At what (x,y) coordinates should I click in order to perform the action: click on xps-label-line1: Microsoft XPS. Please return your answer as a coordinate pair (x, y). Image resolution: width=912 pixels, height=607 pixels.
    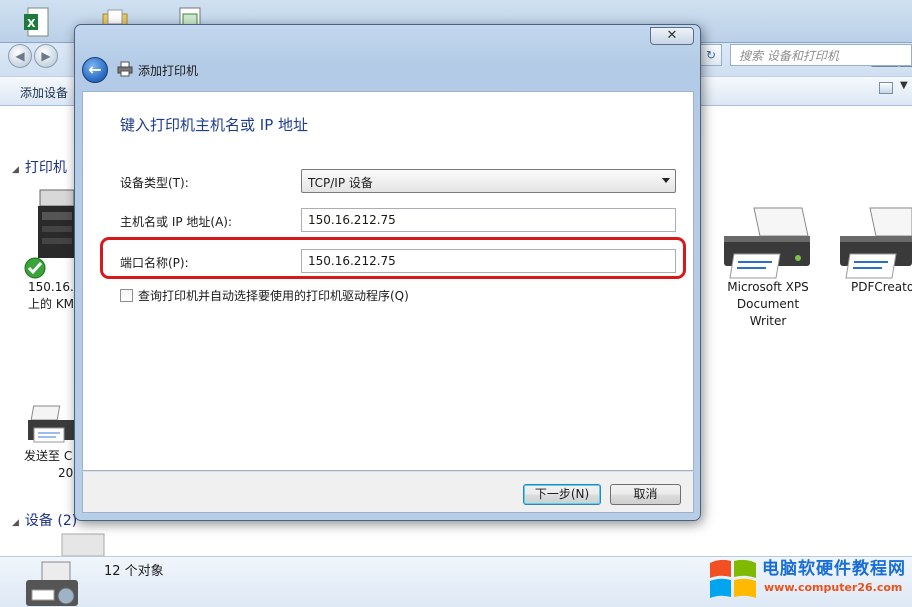
    Looking at the image, I should click on (768, 287).